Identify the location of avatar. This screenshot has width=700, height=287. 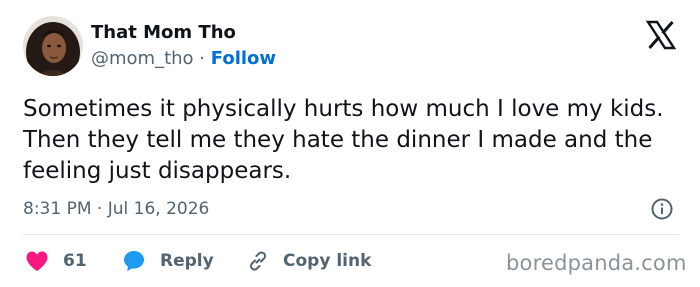
(53, 46).